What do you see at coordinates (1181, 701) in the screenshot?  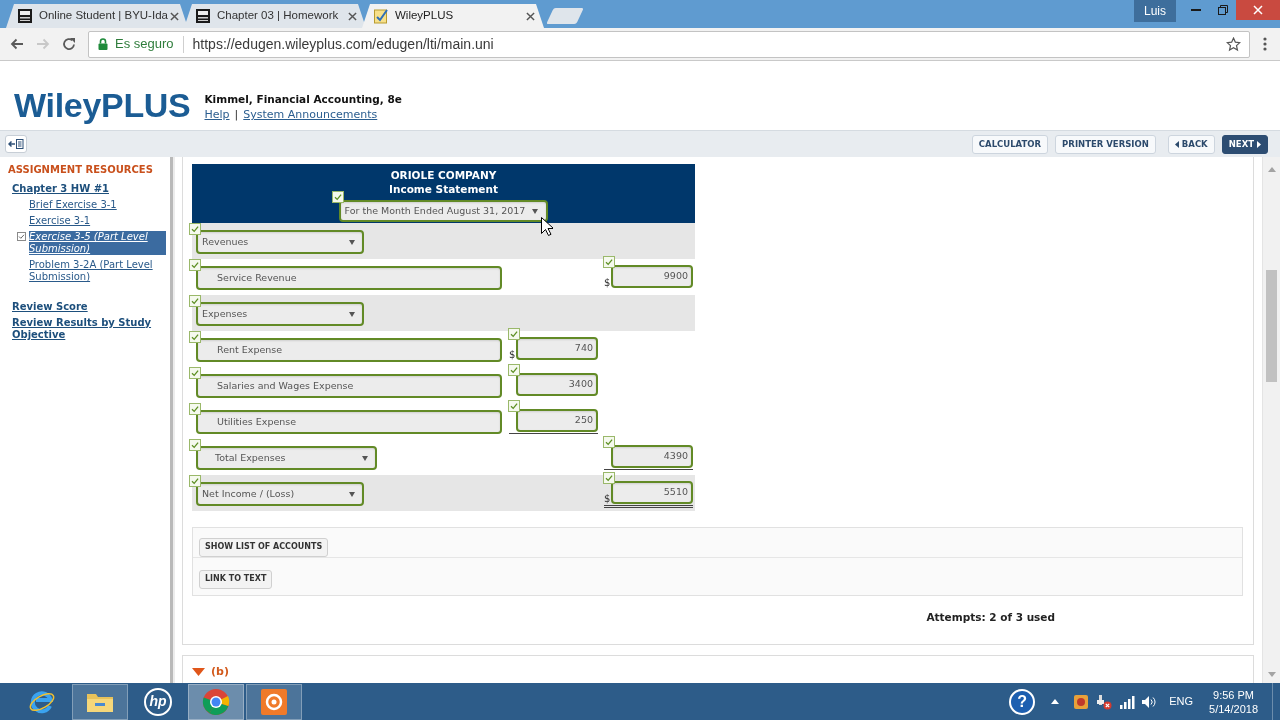 I see `language-indicator: ENG` at bounding box center [1181, 701].